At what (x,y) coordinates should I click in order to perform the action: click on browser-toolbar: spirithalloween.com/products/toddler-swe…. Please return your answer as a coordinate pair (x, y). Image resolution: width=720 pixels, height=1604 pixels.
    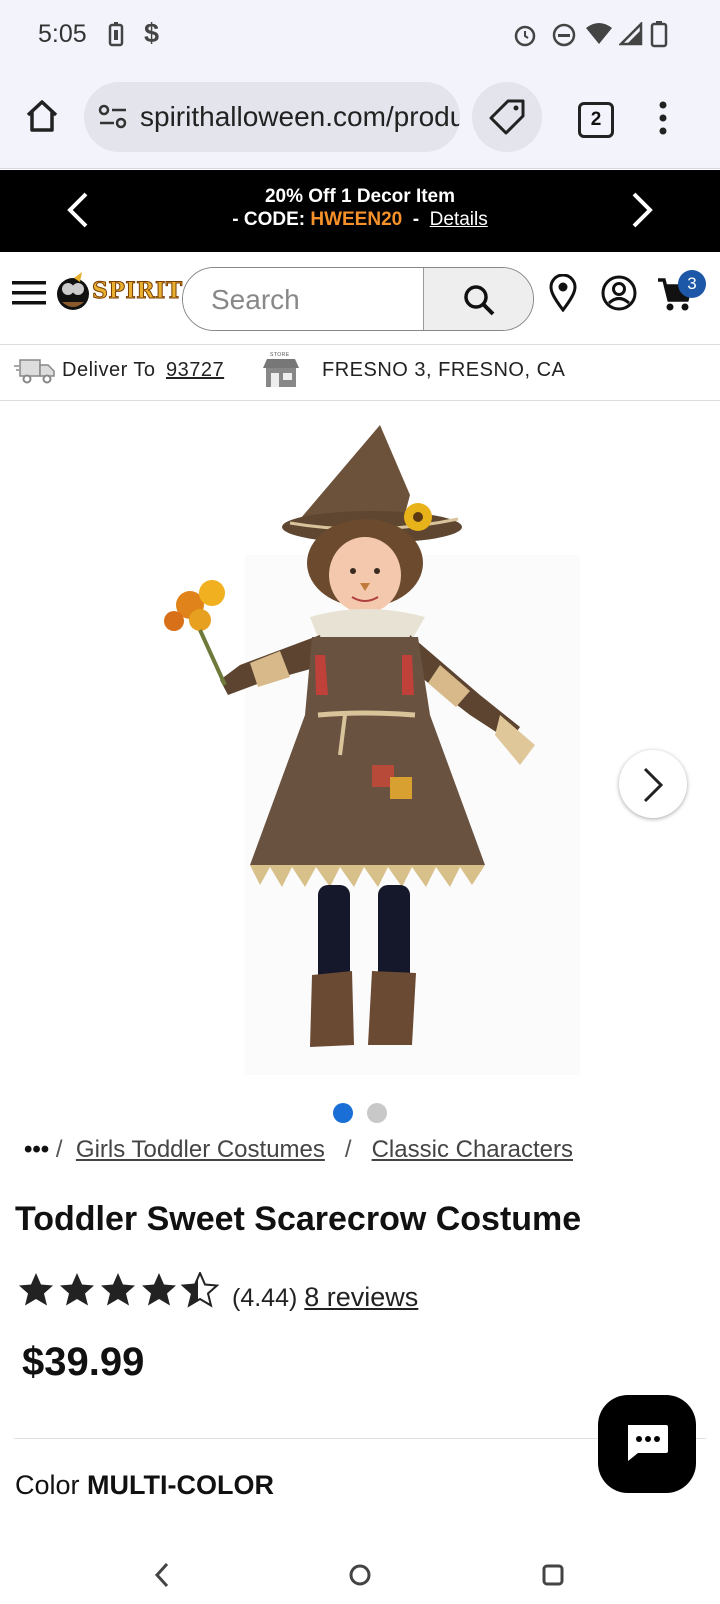
    Looking at the image, I should click on (360, 119).